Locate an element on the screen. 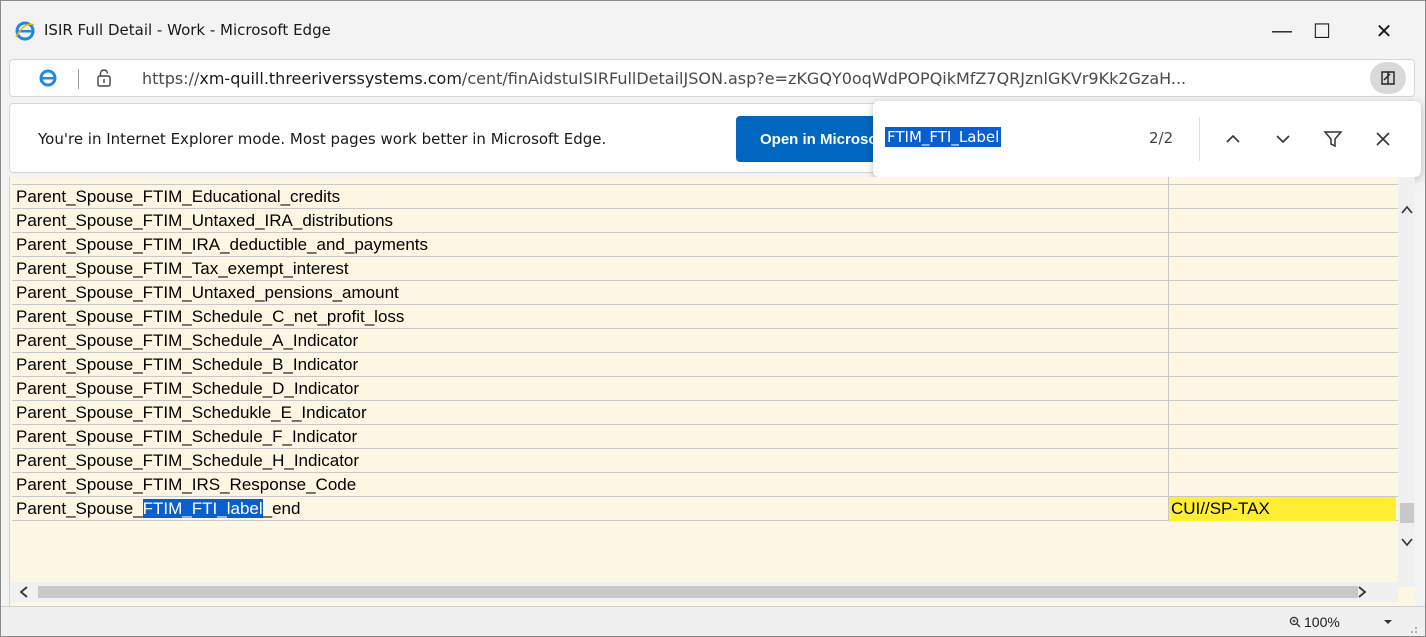 This screenshot has height=637, width=1426. find-separator is located at coordinates (1199, 139).